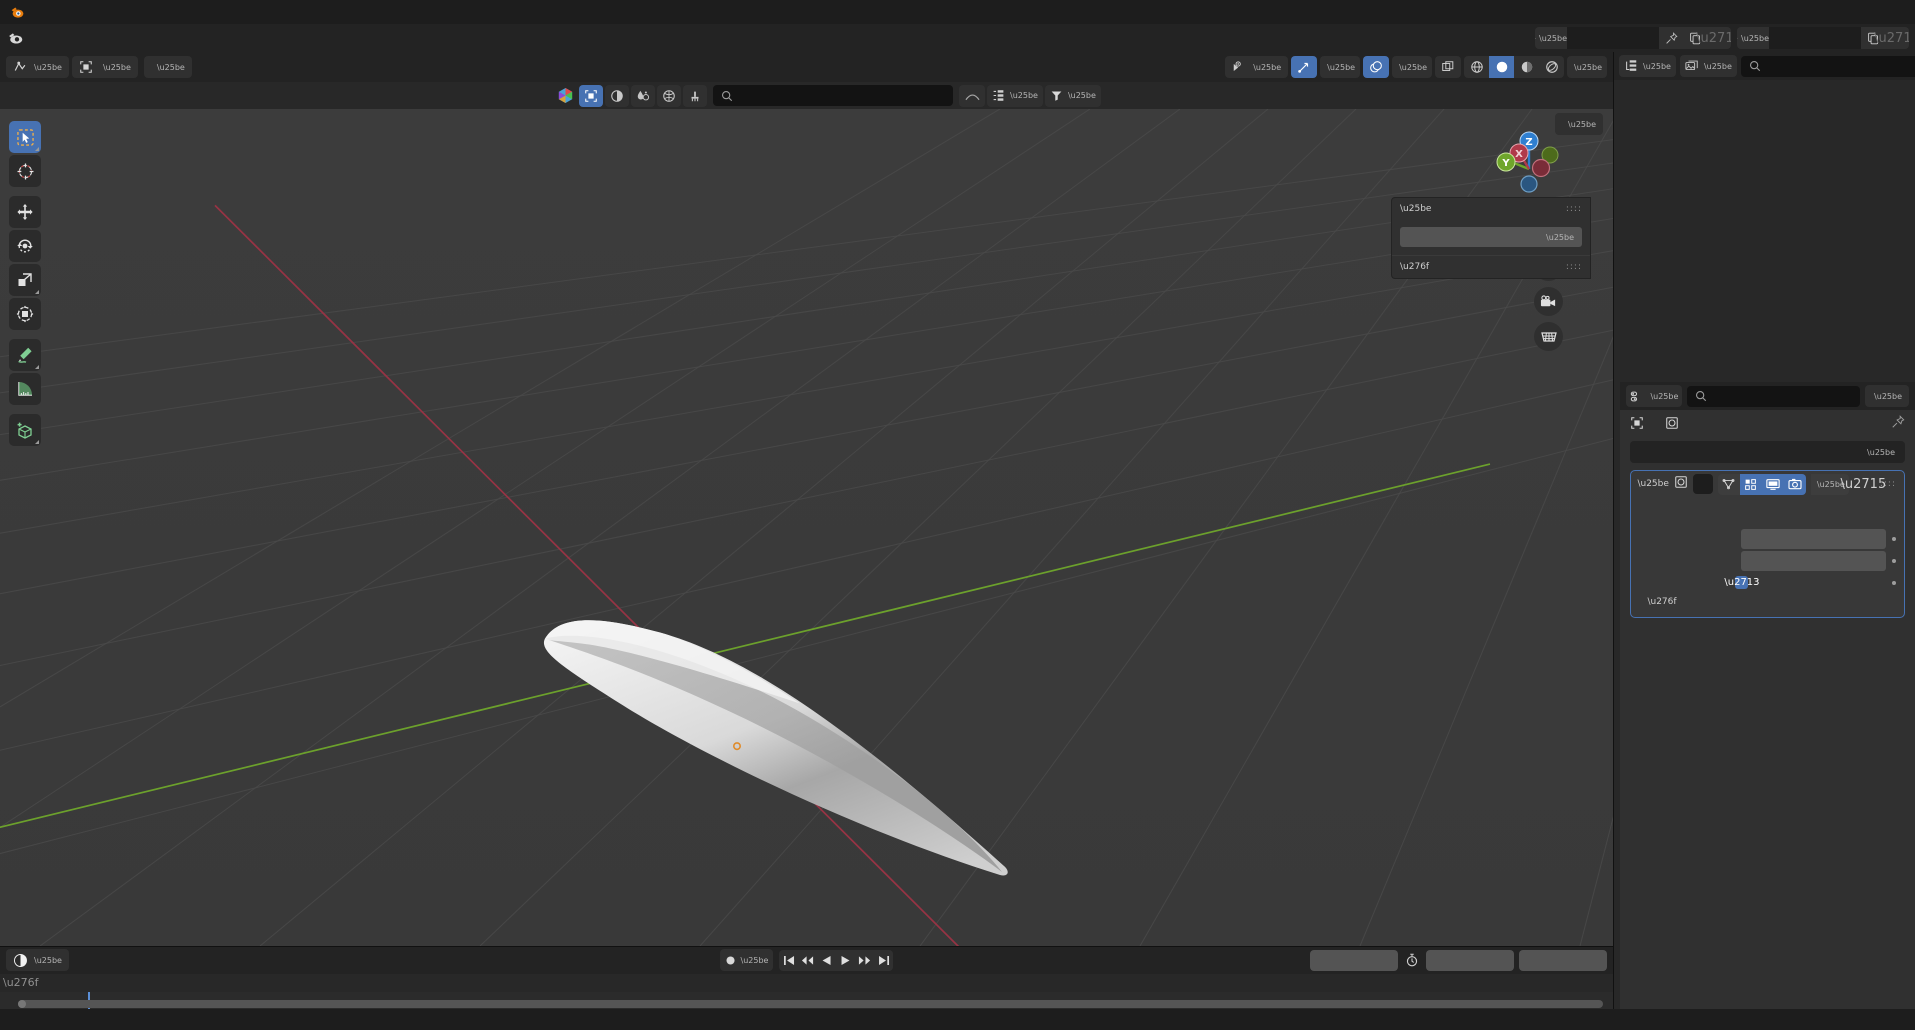  I want to click on current-frame-field, so click(1354, 960).